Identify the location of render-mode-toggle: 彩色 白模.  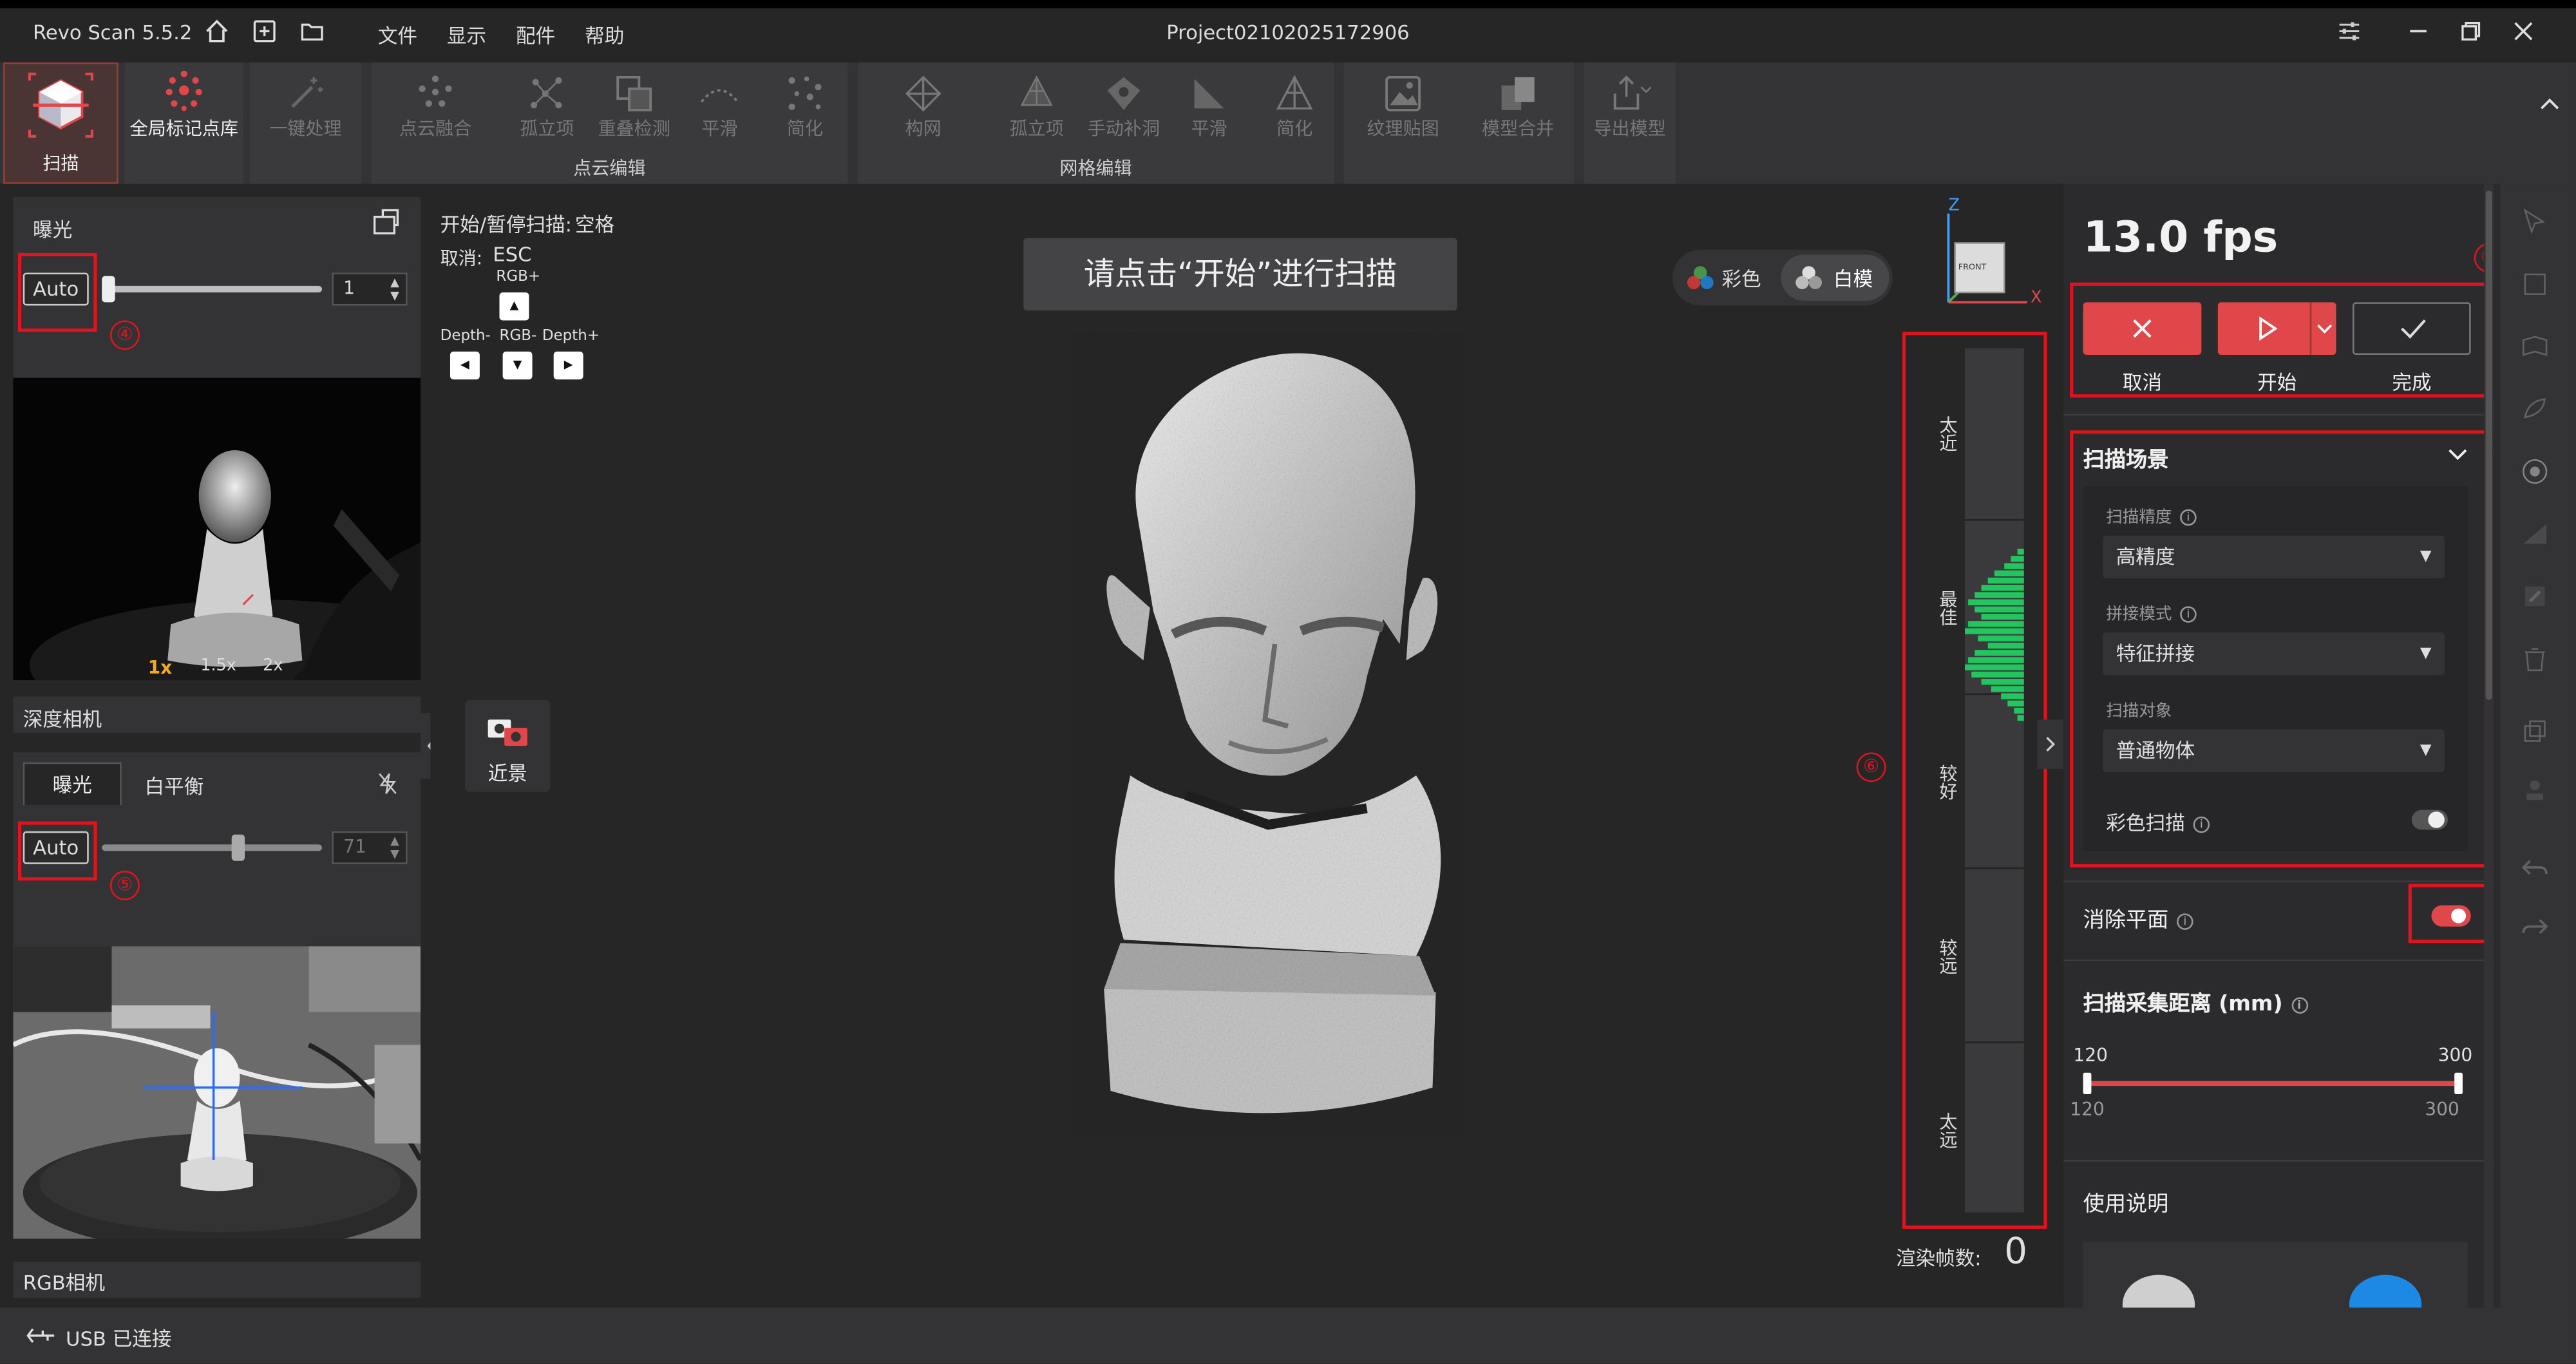
(1783, 277).